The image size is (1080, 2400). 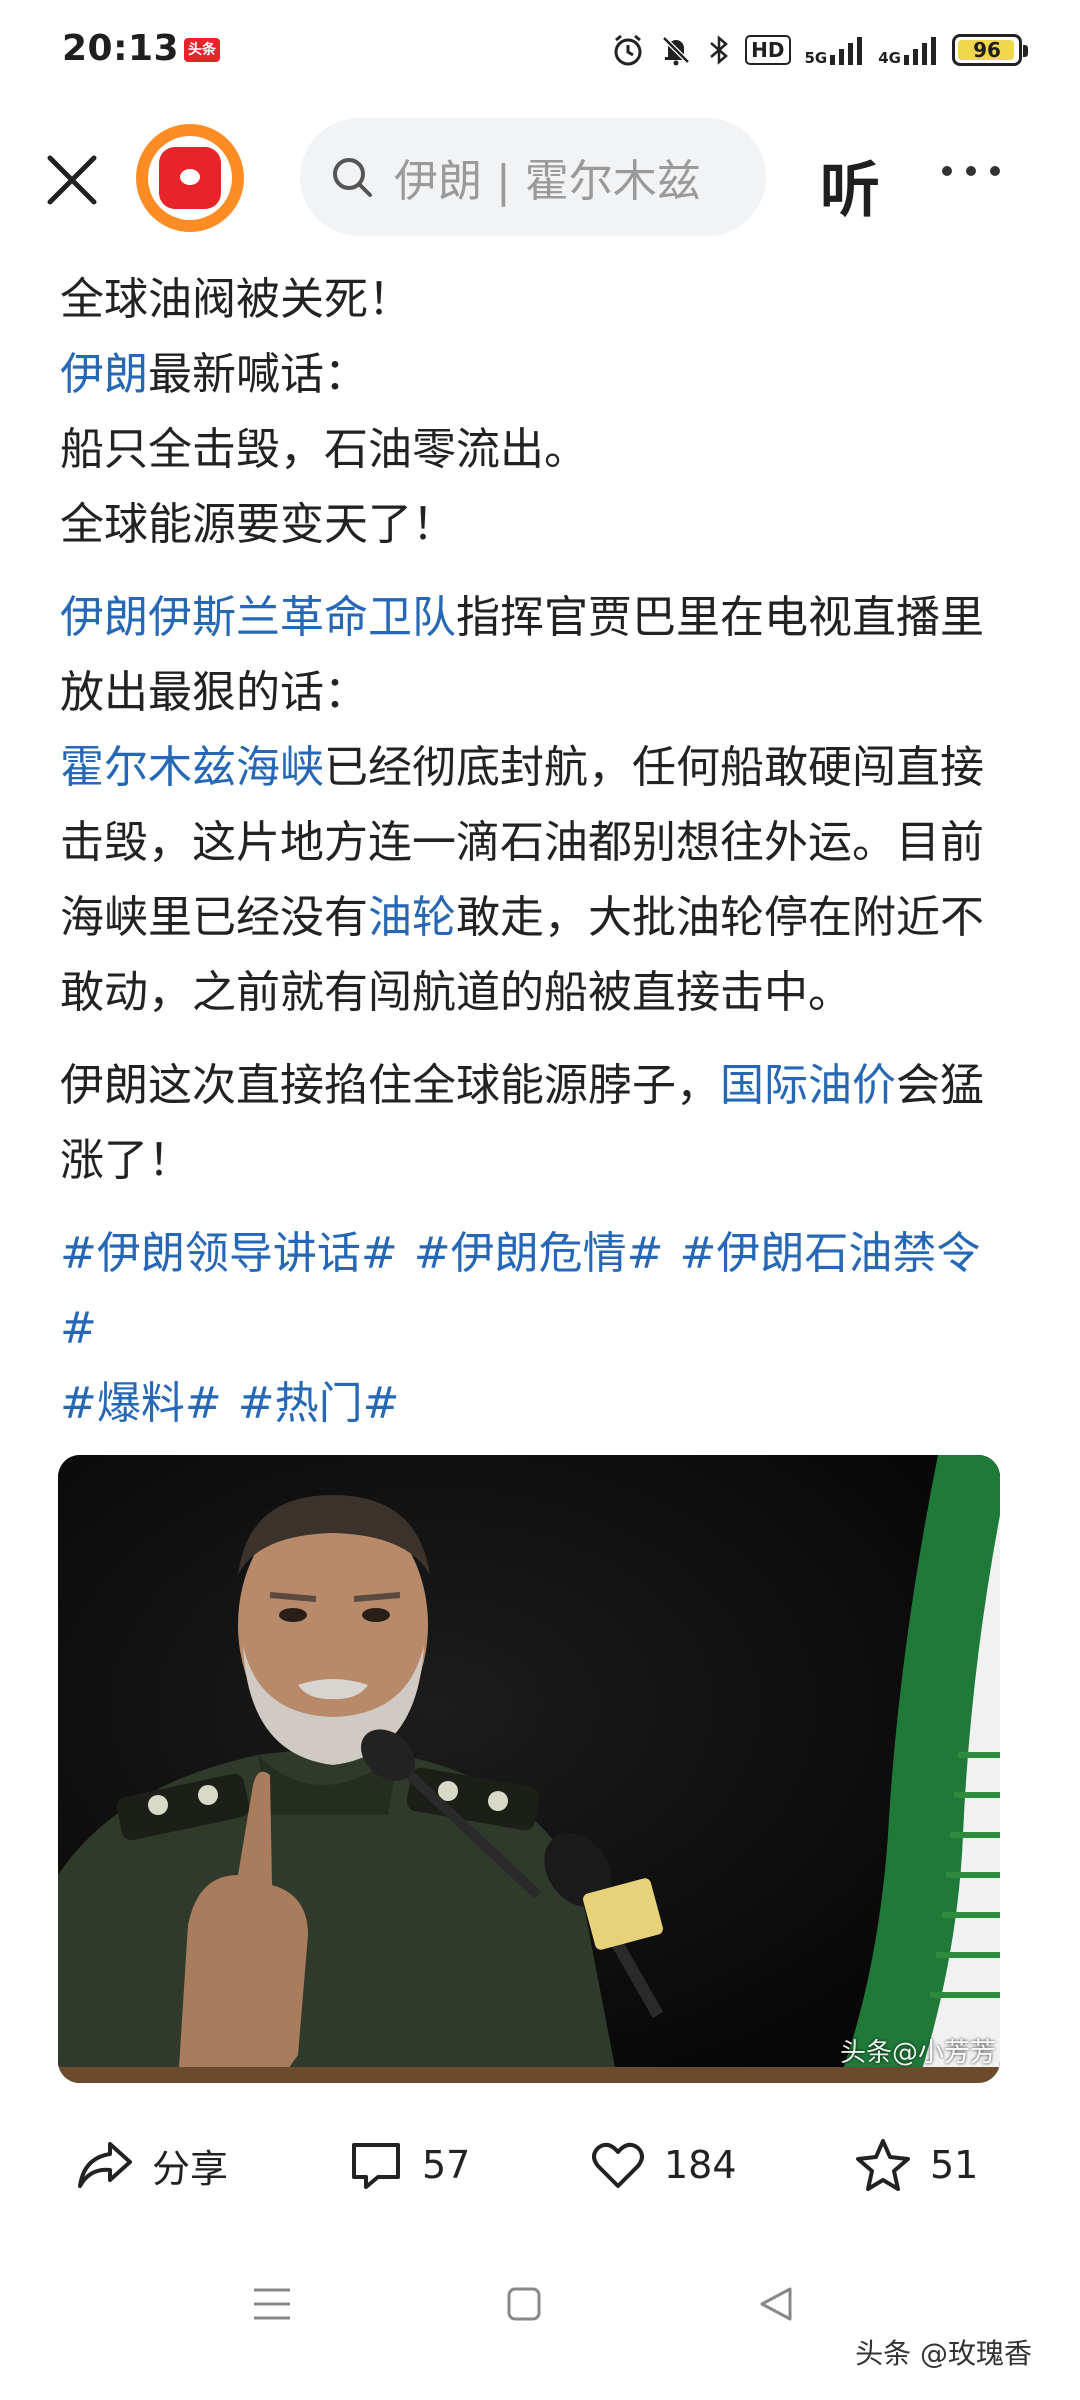 I want to click on topic-link-tanker: 油轮, so click(x=412, y=917).